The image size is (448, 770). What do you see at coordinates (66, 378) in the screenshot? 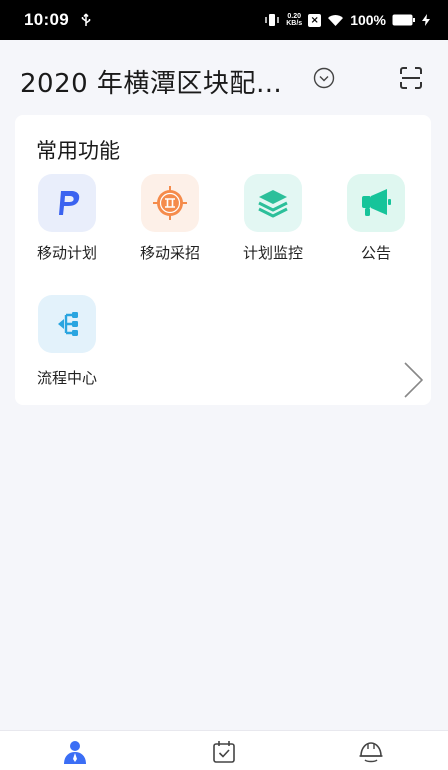
I see `func-label: 流程中心` at bounding box center [66, 378].